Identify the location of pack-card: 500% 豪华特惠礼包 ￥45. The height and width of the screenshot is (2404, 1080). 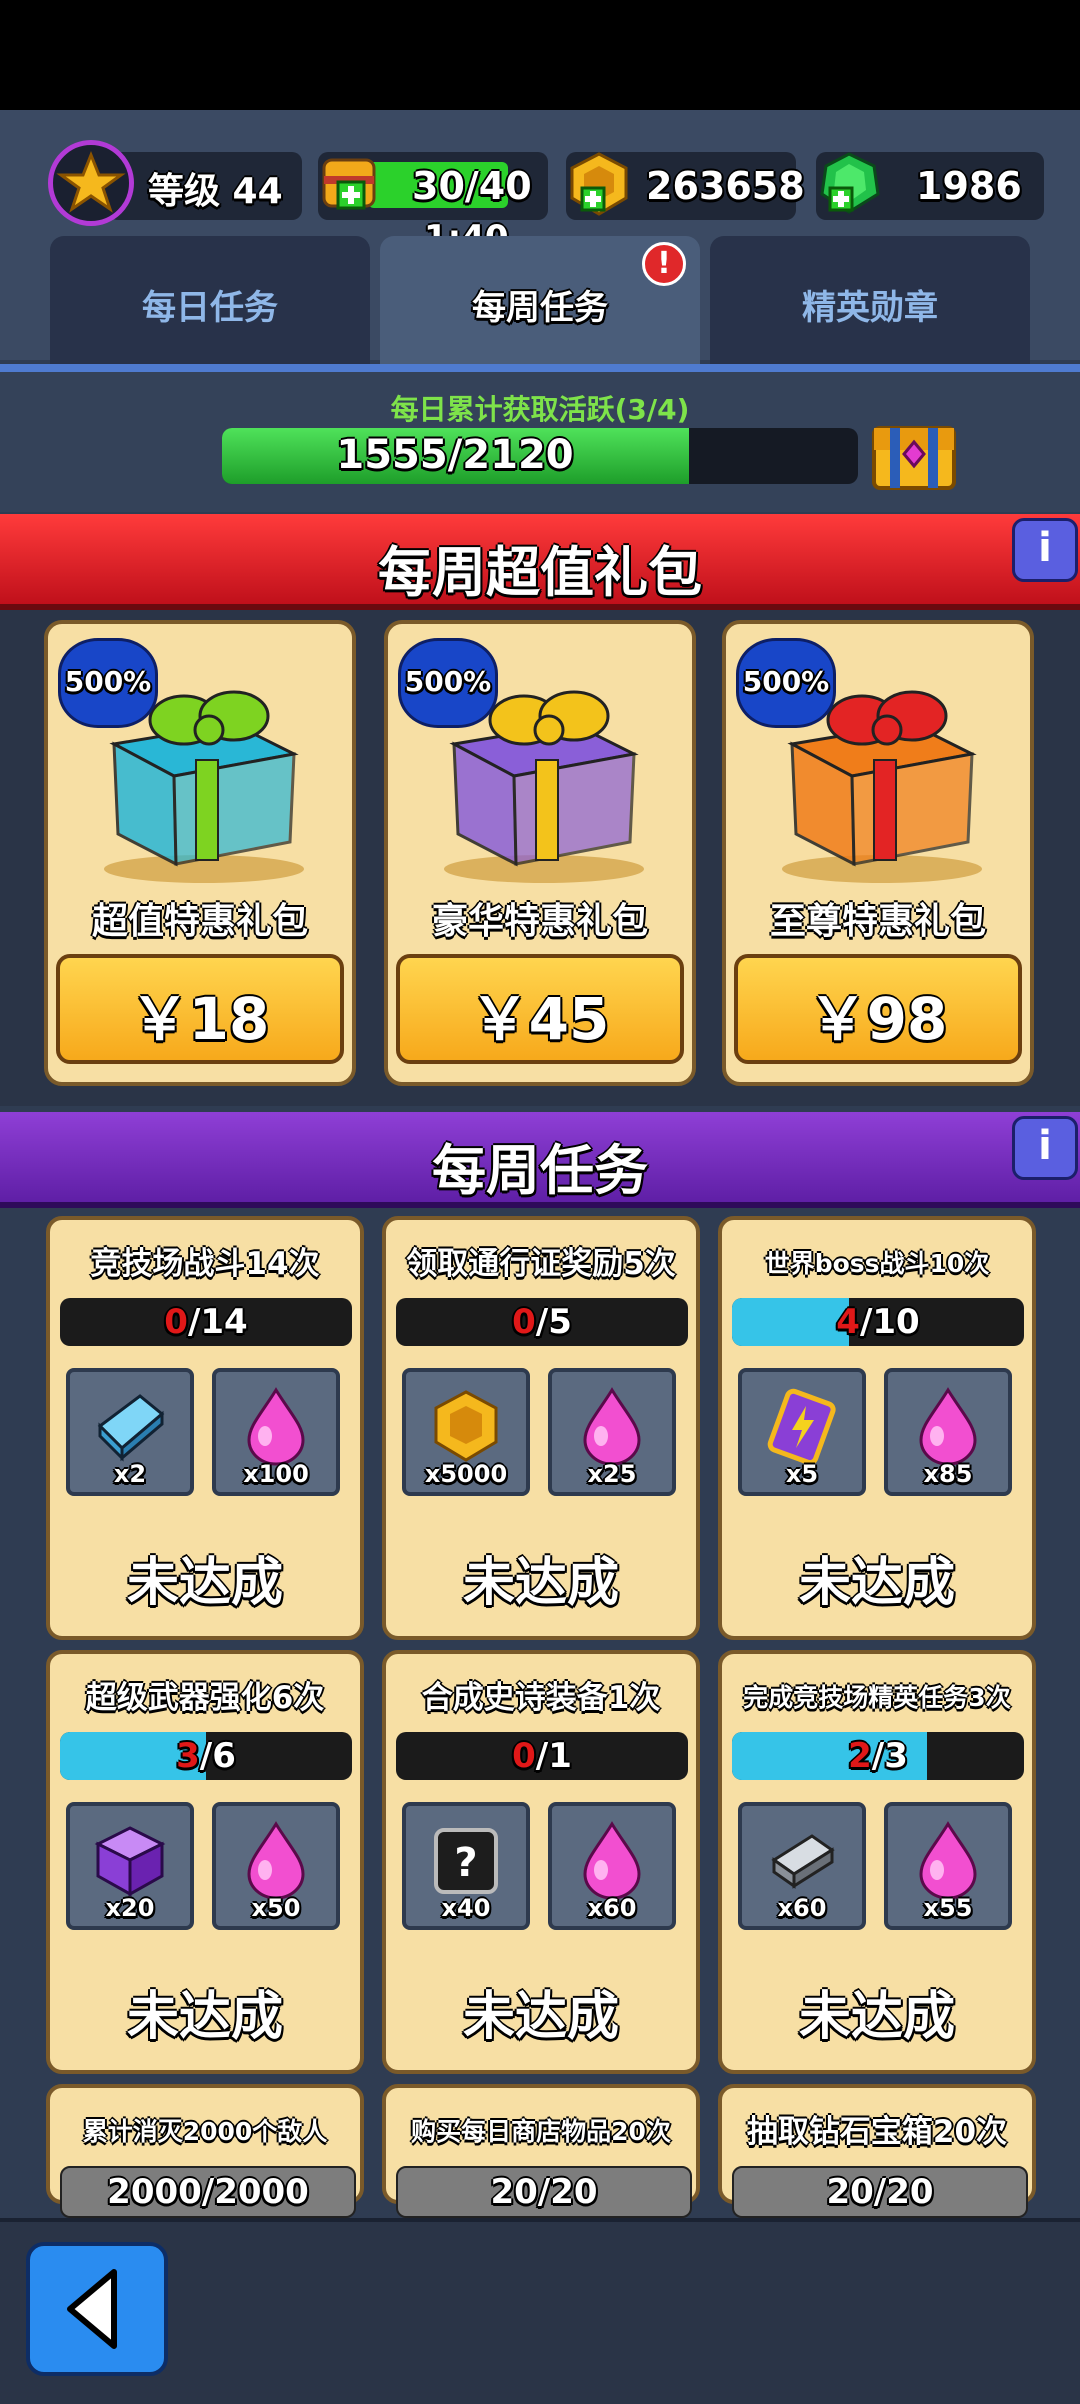
(540, 853).